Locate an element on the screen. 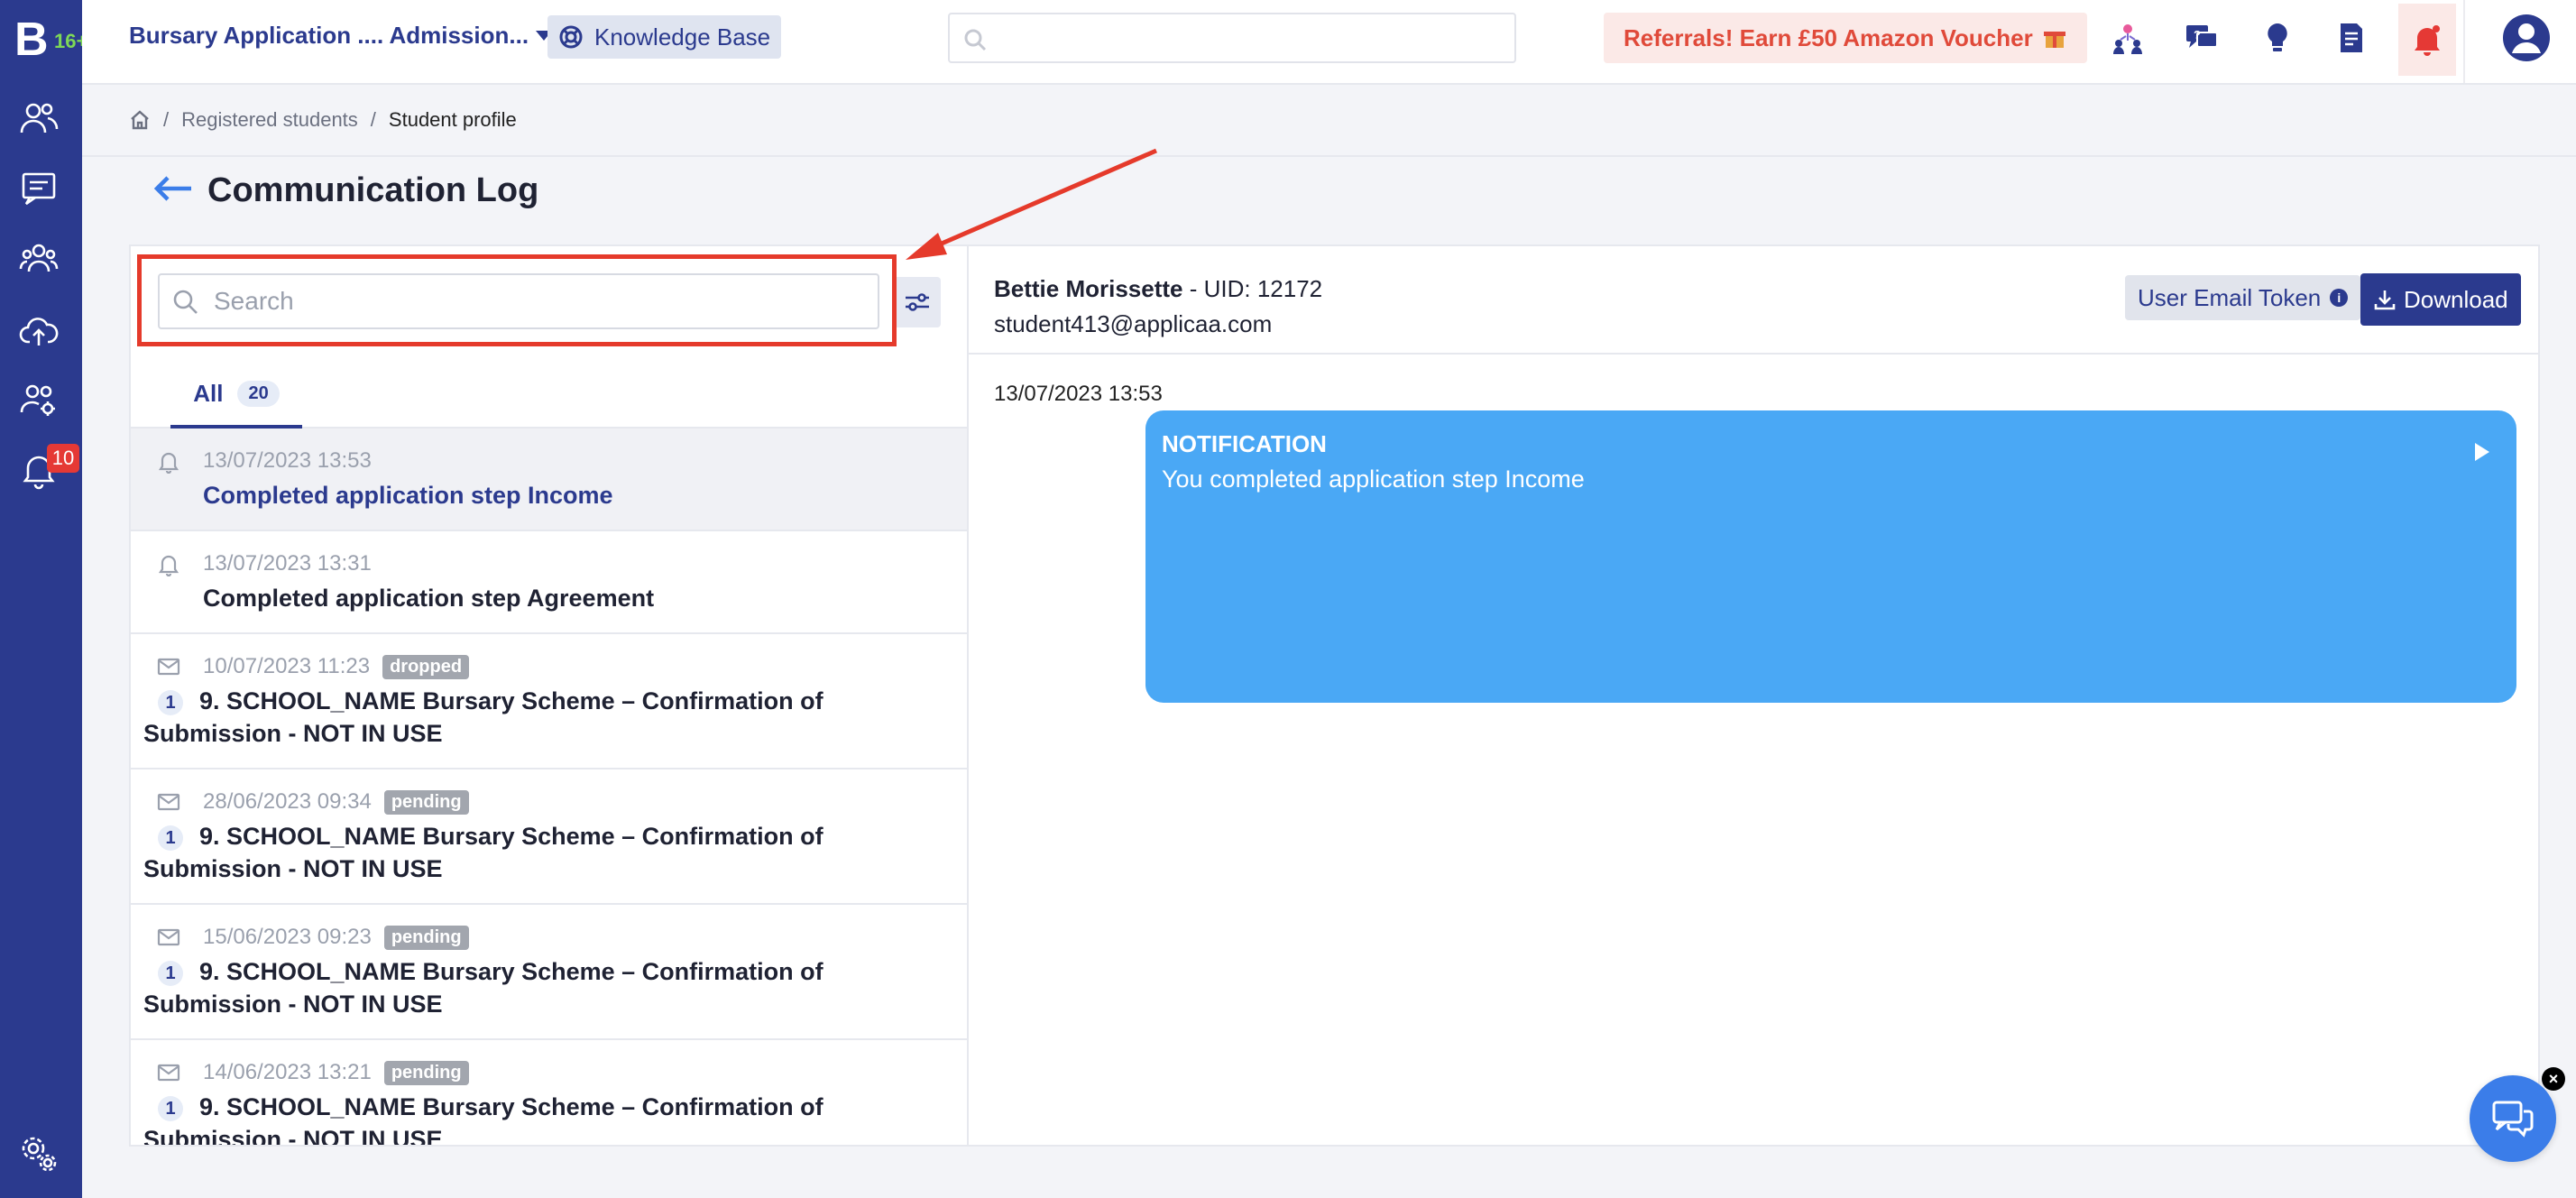 The image size is (2576, 1198). tab-all: All 20 is located at coordinates (236, 395).